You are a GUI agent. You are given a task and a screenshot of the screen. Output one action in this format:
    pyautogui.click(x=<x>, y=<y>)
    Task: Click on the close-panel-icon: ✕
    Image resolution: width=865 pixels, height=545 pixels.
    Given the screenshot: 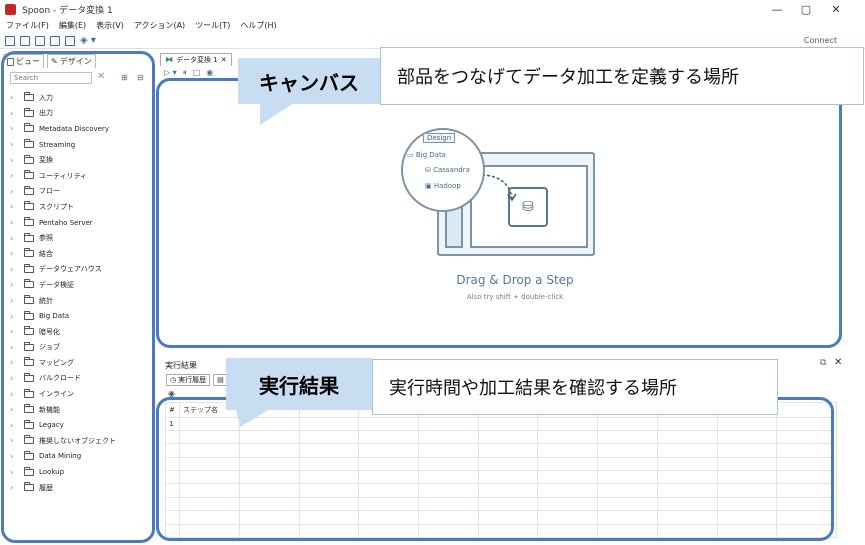 What is the action you would take?
    pyautogui.click(x=838, y=362)
    